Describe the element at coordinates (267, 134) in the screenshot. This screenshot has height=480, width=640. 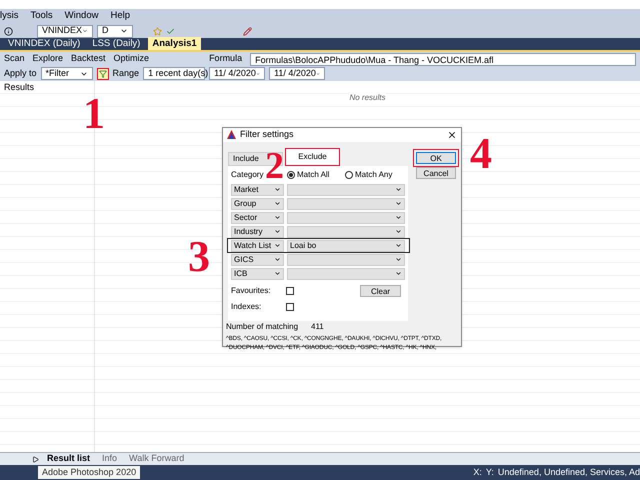
I see `dialog-title: Filter settings` at that location.